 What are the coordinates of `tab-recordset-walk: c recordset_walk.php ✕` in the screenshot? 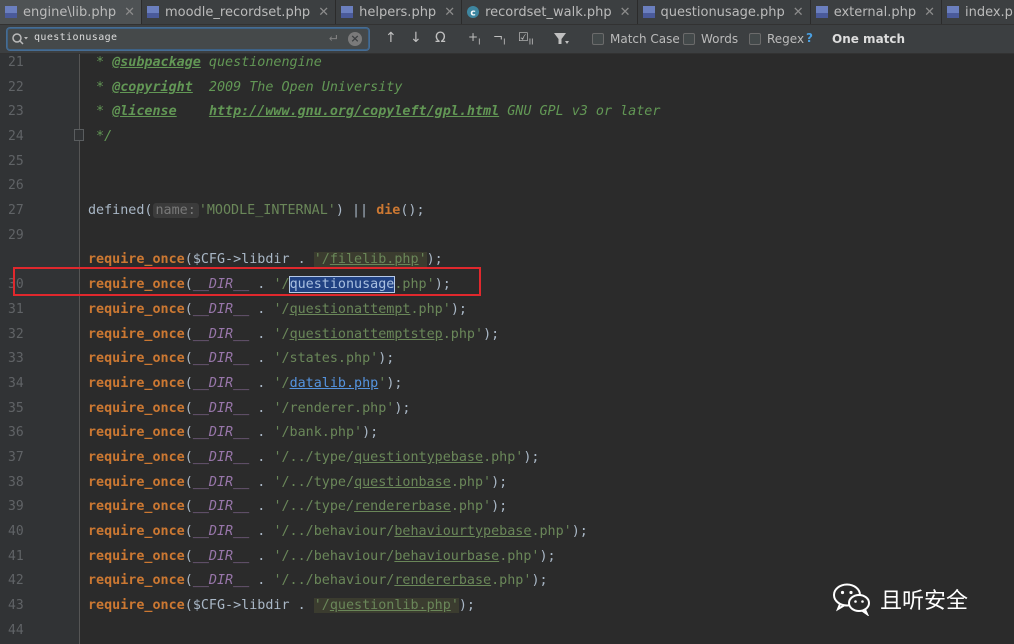 It's located at (550, 12).